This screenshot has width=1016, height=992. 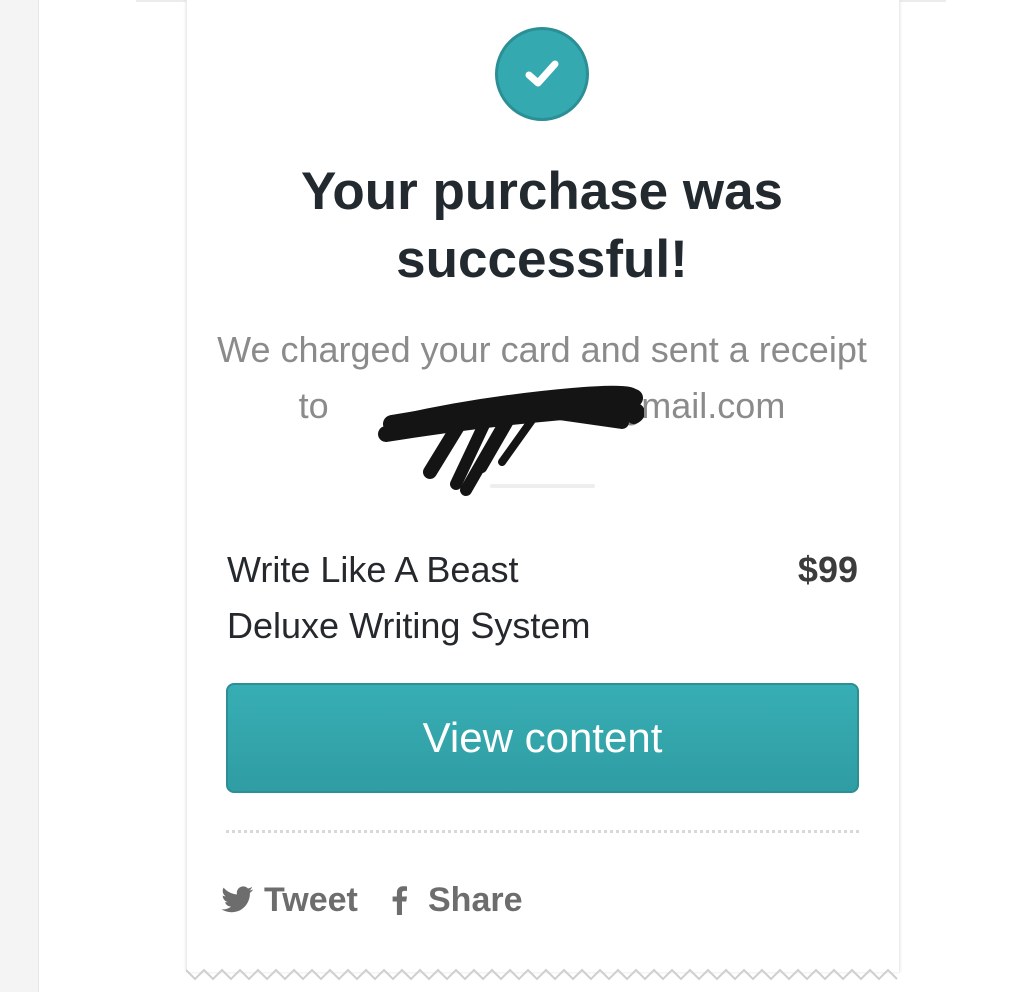 What do you see at coordinates (475, 899) in the screenshot?
I see `share-label: Share` at bounding box center [475, 899].